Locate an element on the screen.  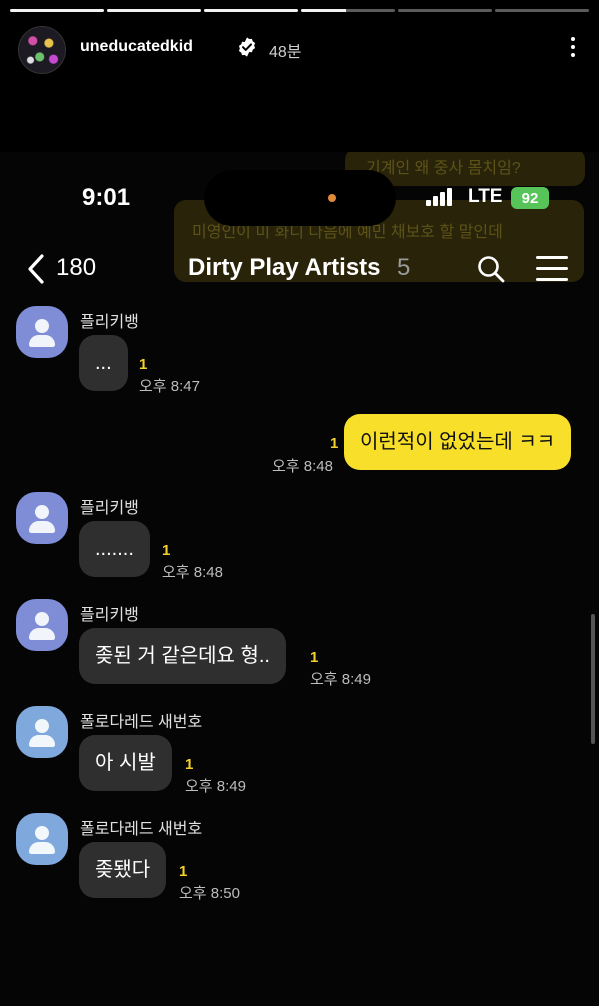
message-bubble: 좆된 거 같은데요 형.. is located at coordinates (182, 656).